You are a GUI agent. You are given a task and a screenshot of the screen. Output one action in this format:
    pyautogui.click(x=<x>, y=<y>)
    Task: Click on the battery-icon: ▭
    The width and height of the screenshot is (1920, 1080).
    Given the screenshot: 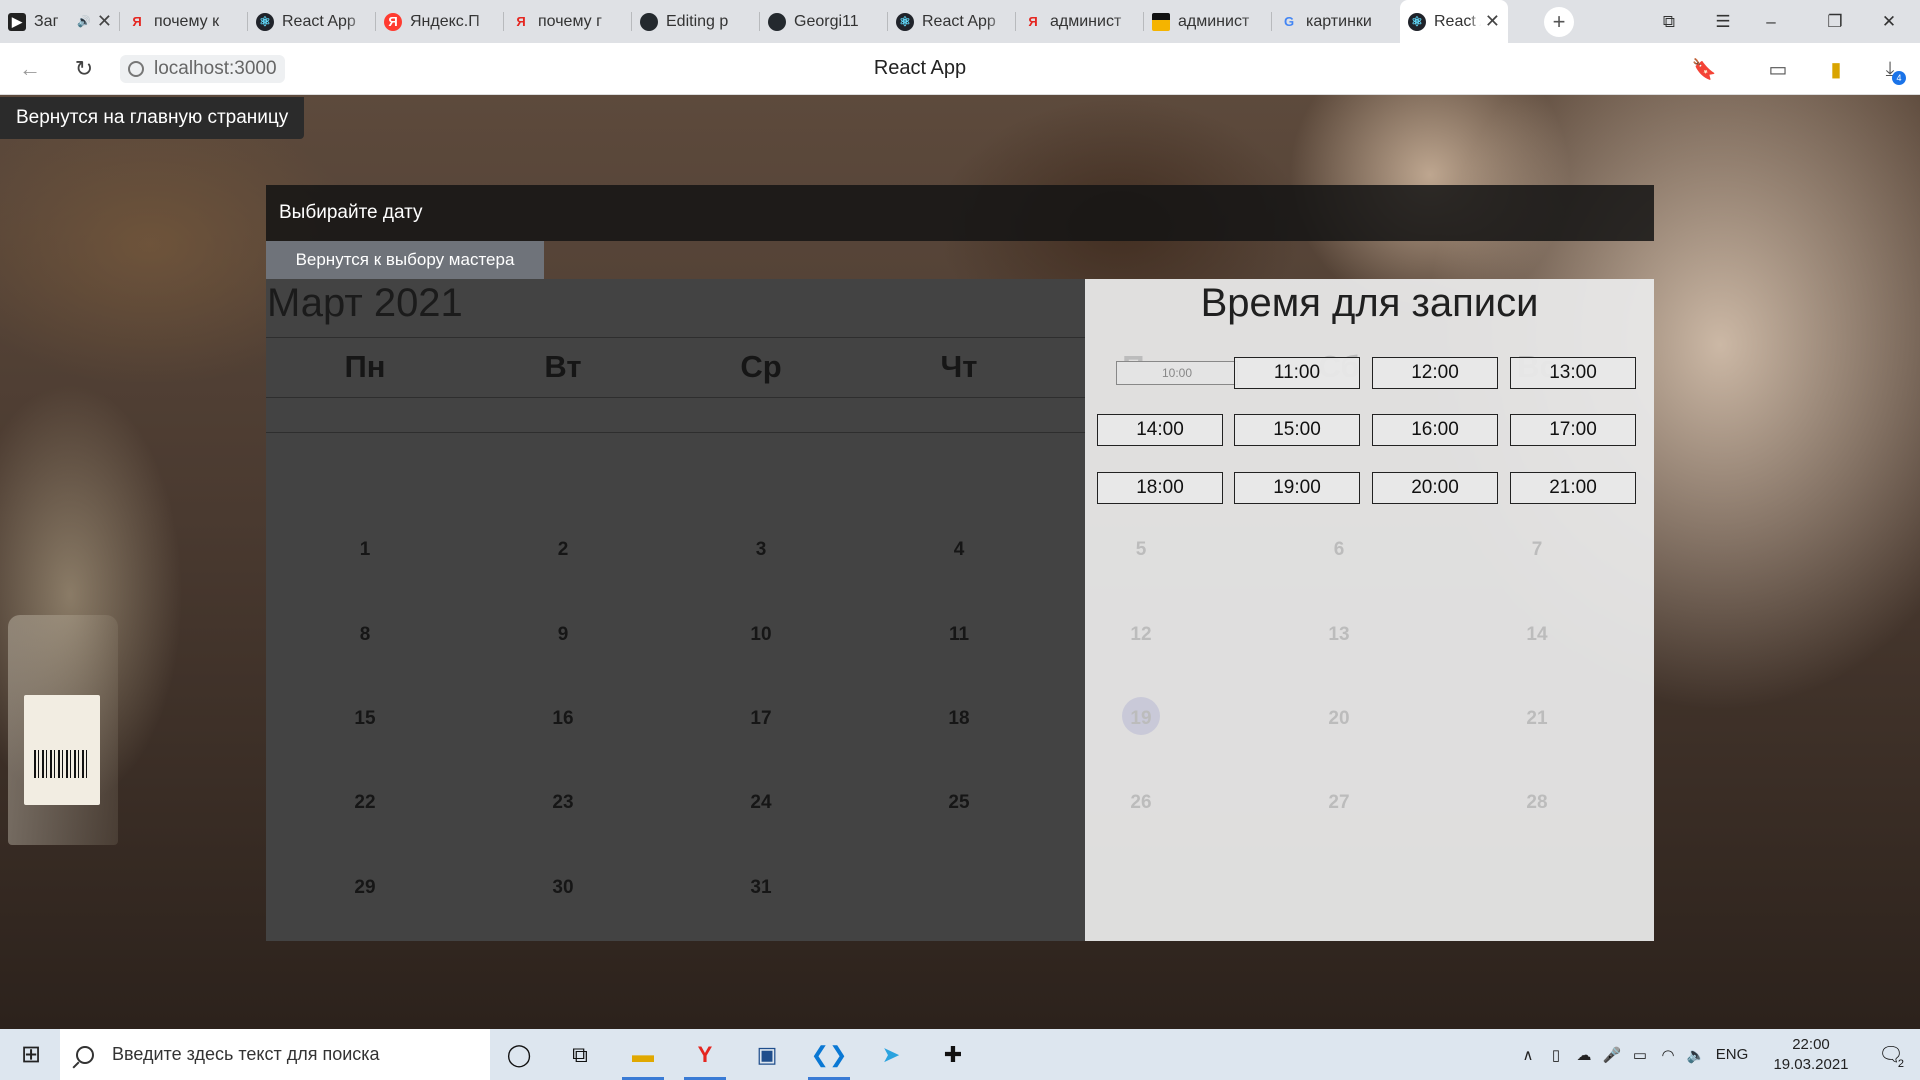 What is the action you would take?
    pyautogui.click(x=1640, y=1055)
    